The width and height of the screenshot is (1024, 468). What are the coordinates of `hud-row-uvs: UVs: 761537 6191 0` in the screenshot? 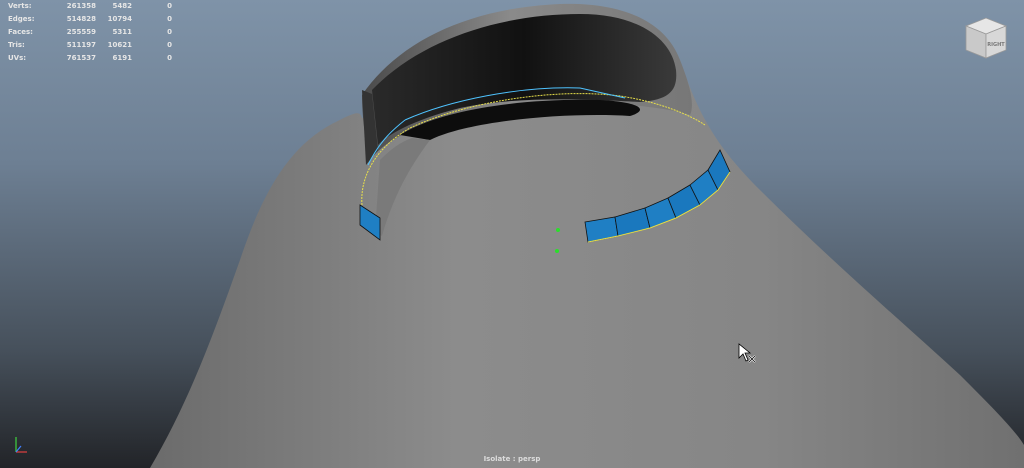 It's located at (90, 58).